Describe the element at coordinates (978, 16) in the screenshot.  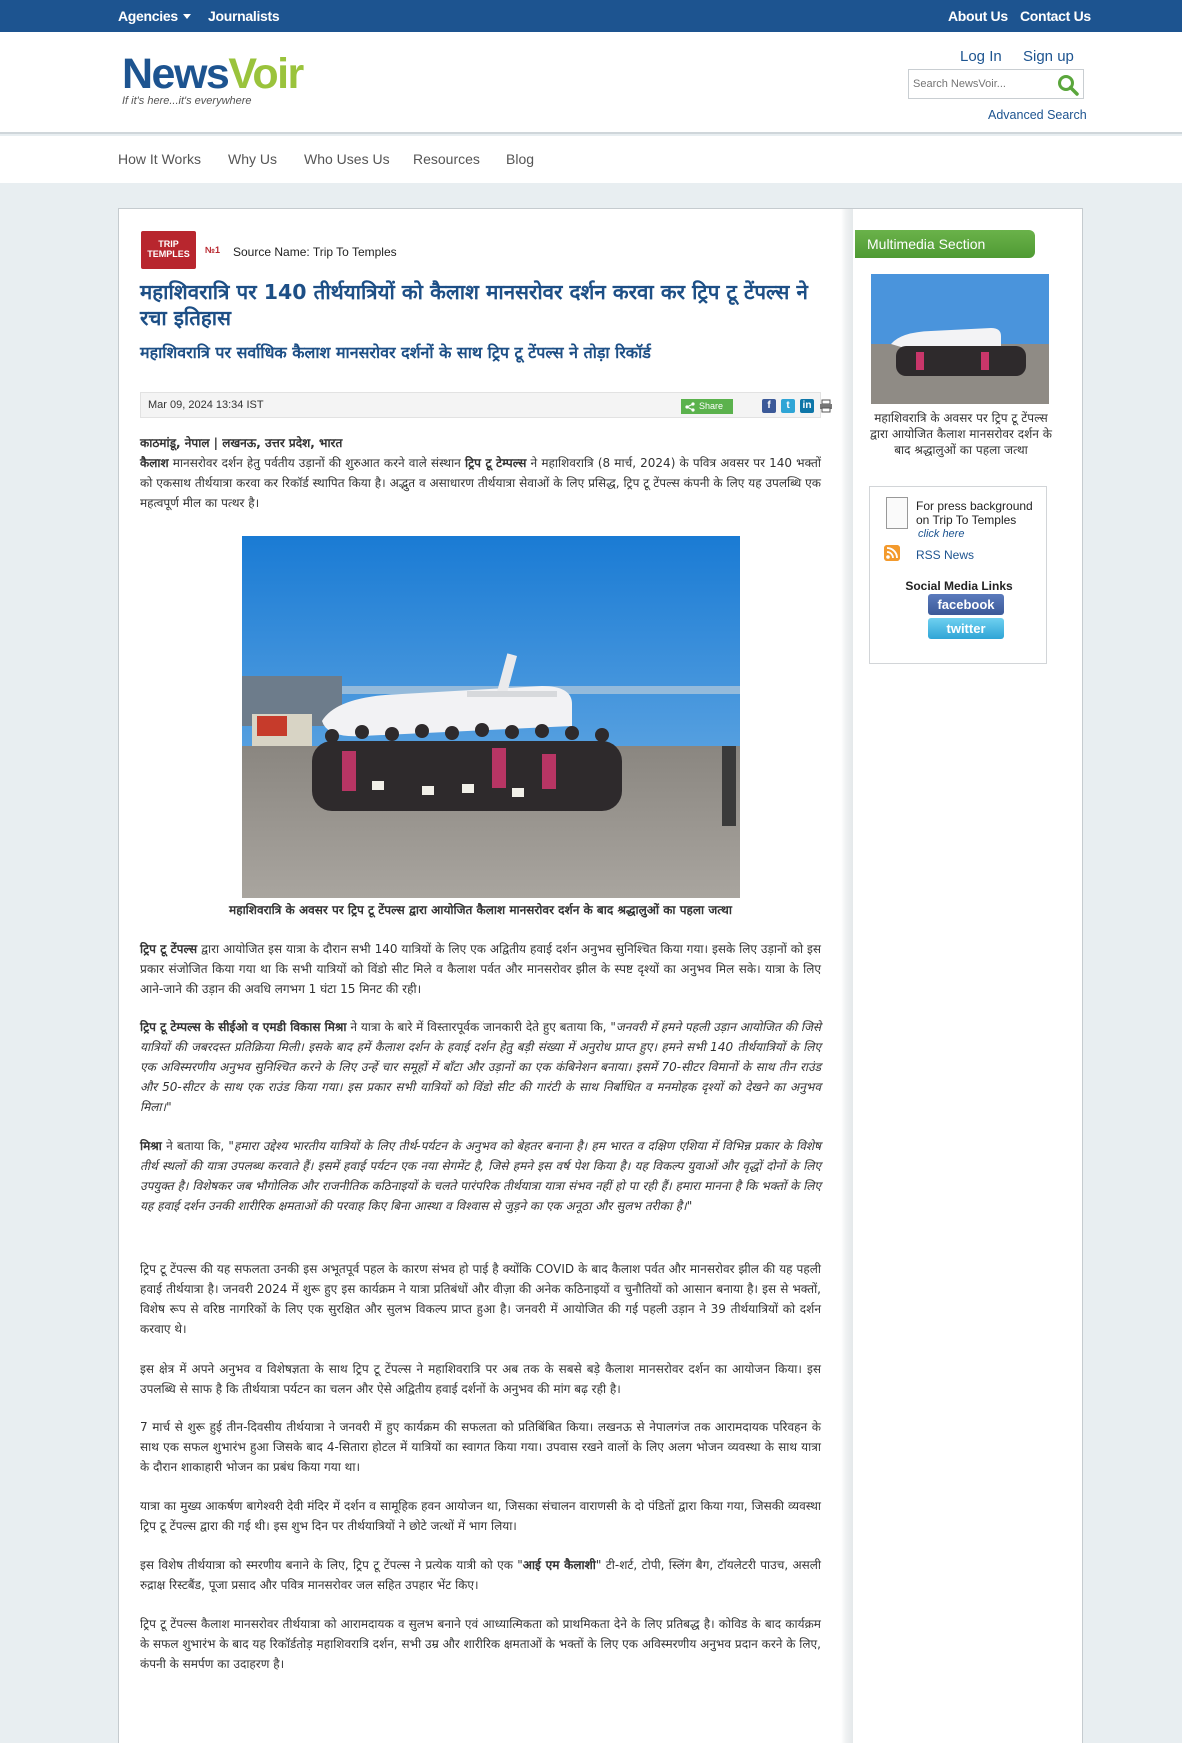
I see `about-us-link: About Us` at that location.